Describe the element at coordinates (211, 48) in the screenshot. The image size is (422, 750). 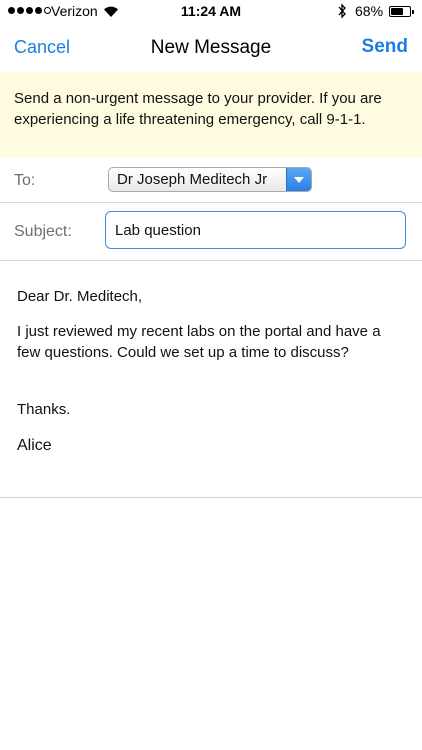
I see `navigation-bar: Cancel New Message Send` at that location.